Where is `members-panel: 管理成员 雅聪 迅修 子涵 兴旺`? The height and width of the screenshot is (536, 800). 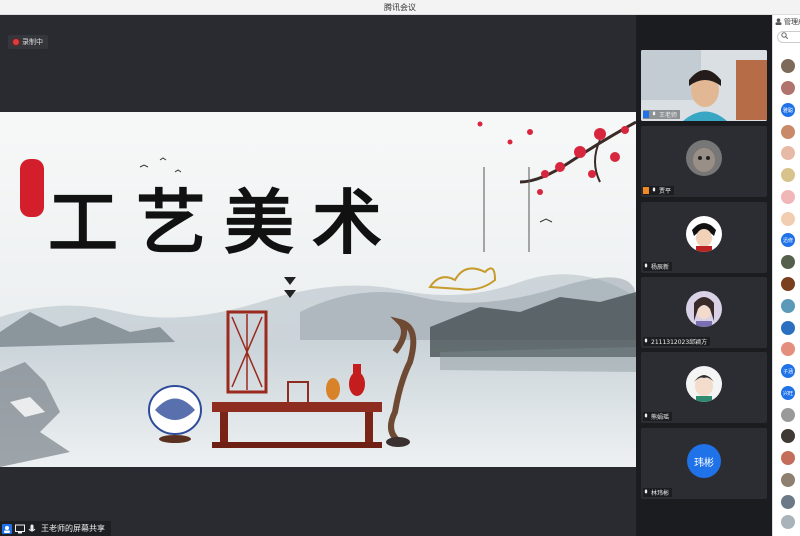
members-panel: 管理成员 雅聪 迅修 子涵 兴旺 is located at coordinates (786, 275).